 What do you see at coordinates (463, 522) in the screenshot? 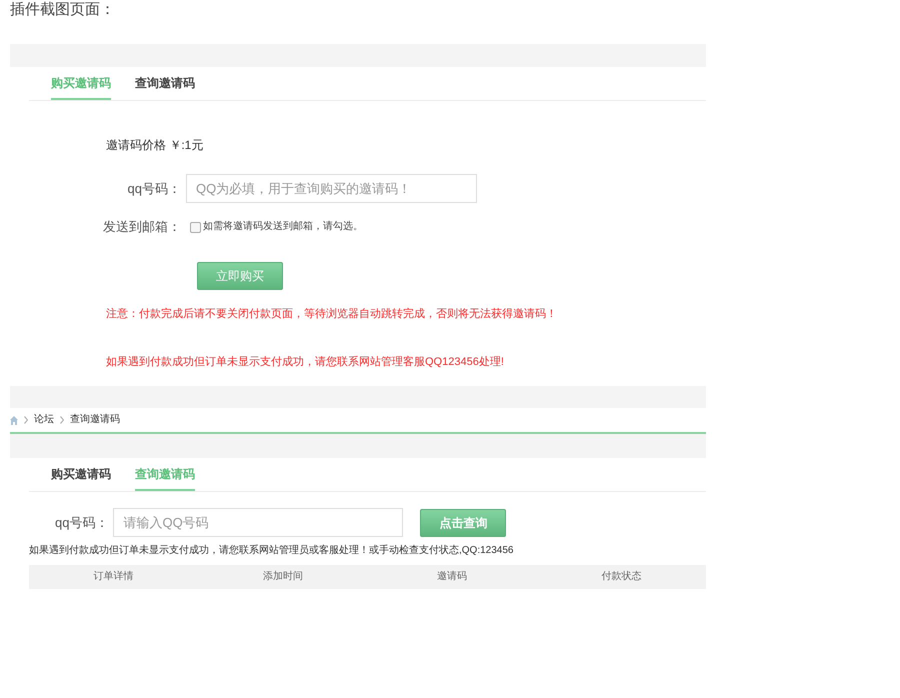
I see `query-button: 点击查询` at bounding box center [463, 522].